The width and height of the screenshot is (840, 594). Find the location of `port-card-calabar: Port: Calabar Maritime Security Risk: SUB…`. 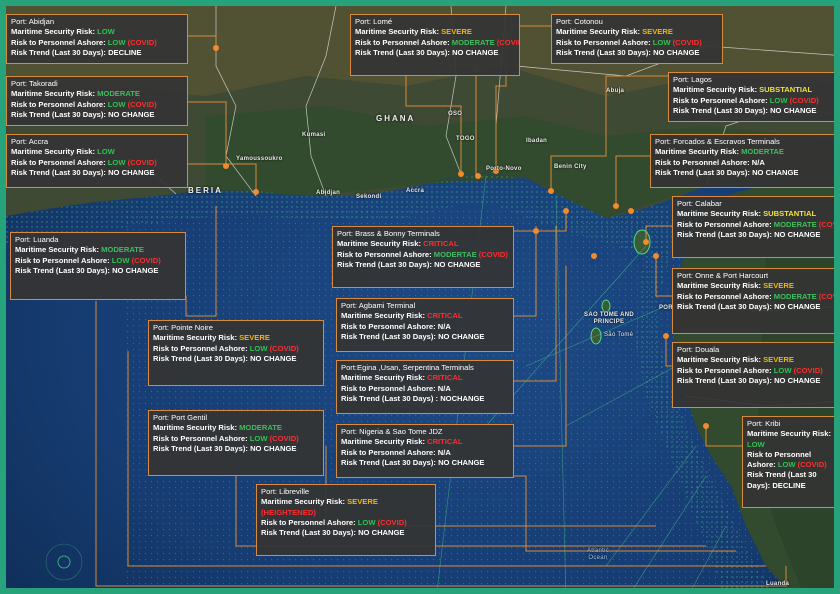

port-card-calabar: Port: Calabar Maritime Security Risk: SUB… is located at coordinates (753, 227).